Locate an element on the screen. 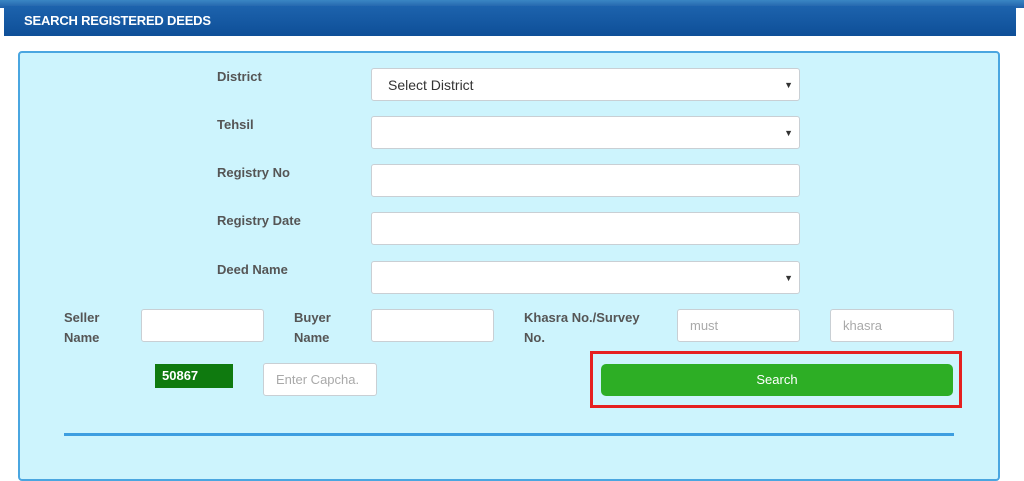 The height and width of the screenshot is (481, 1024). deed-name-select: ▼ is located at coordinates (585, 277).